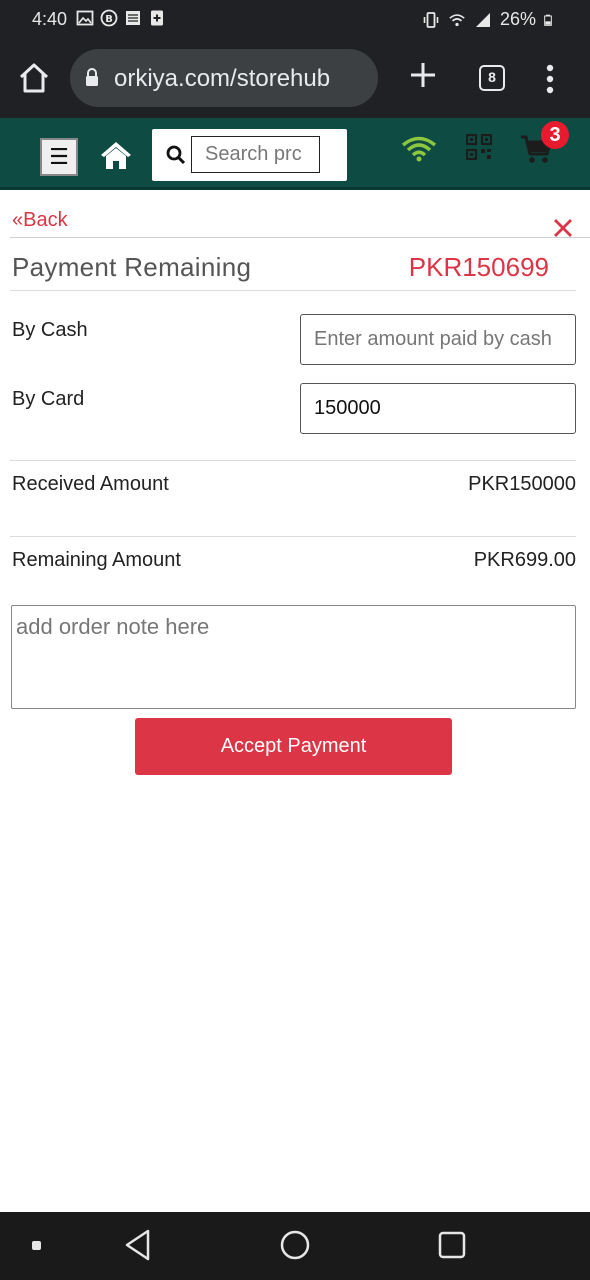 This screenshot has width=590, height=1280. I want to click on menu-dots-icon, so click(550, 79).